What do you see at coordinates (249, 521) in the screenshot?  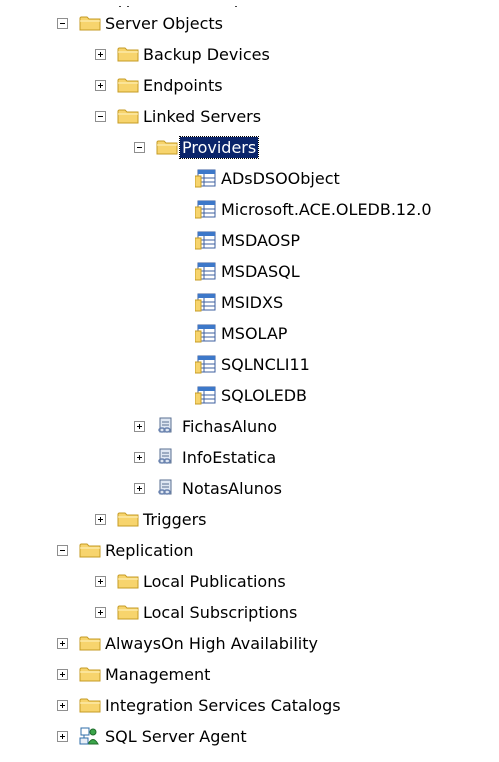 I see `tree-node-triggers: Triggers` at bounding box center [249, 521].